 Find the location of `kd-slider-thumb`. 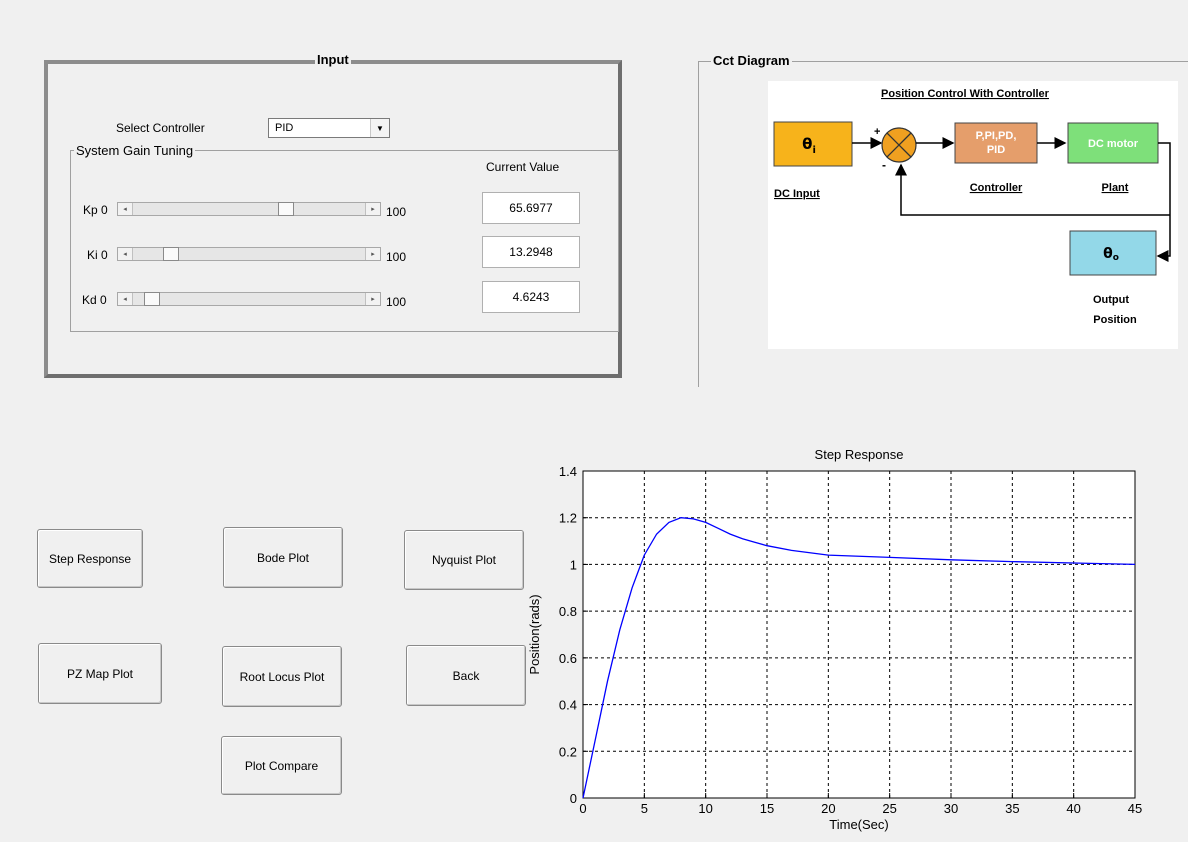

kd-slider-thumb is located at coordinates (152, 299).